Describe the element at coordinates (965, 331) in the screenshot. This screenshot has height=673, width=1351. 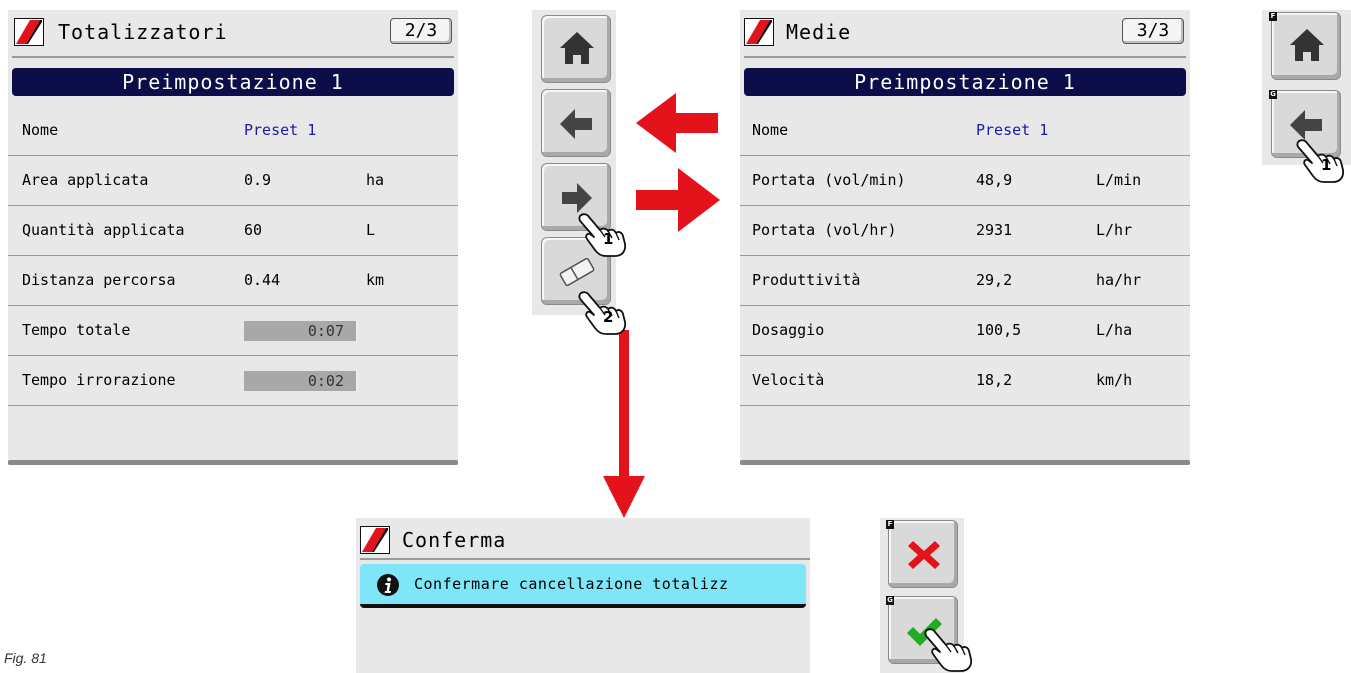
I see `data-row-dosaggio: Dosaggio 100,5 L/ha` at that location.